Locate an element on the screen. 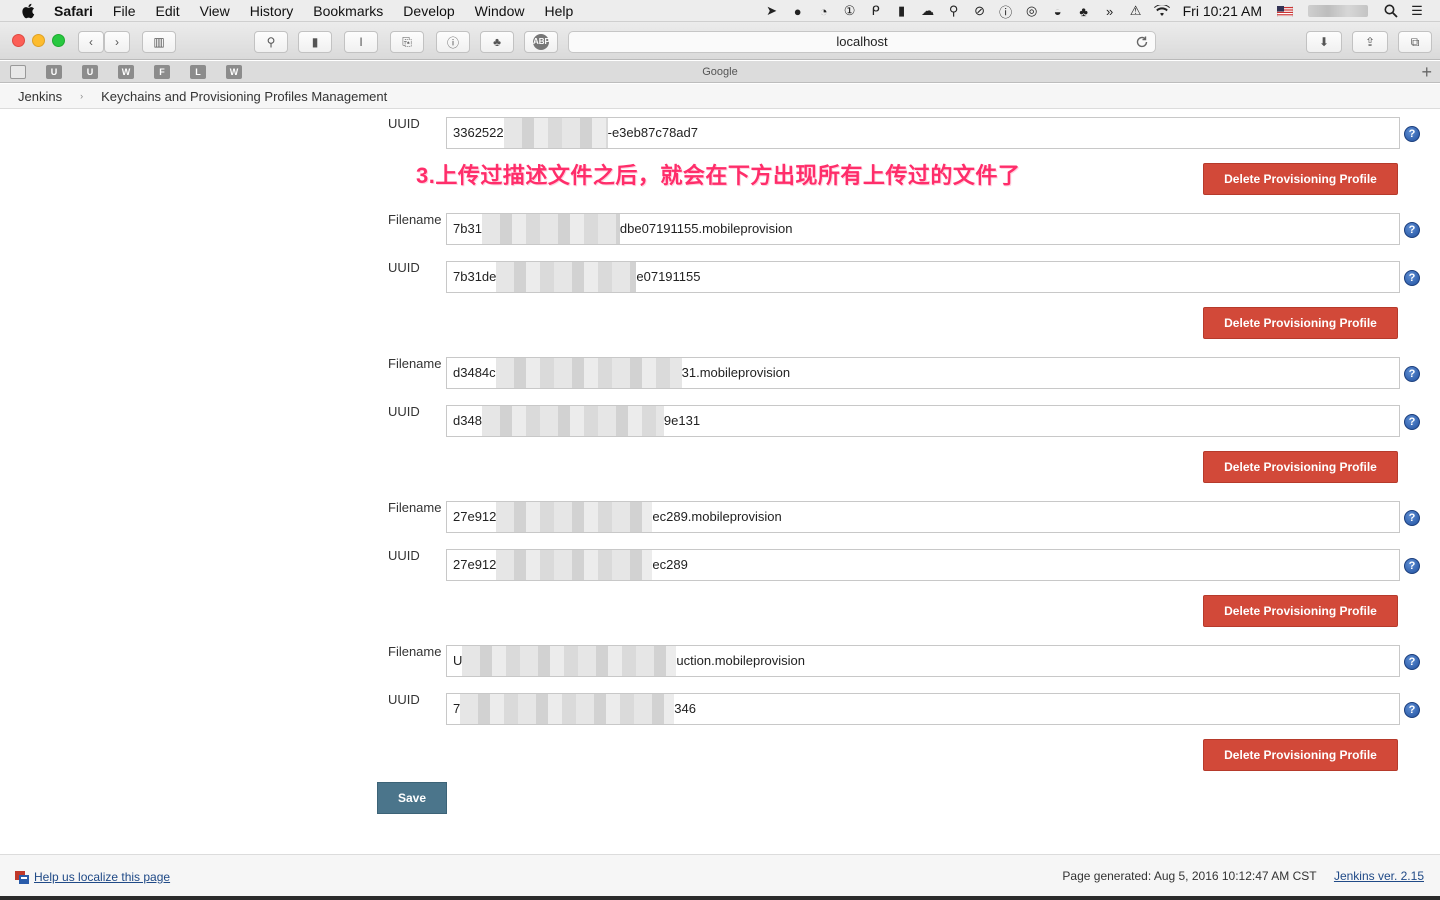 This screenshot has height=900, width=1440. search-extension-button: ⚲ is located at coordinates (271, 42).